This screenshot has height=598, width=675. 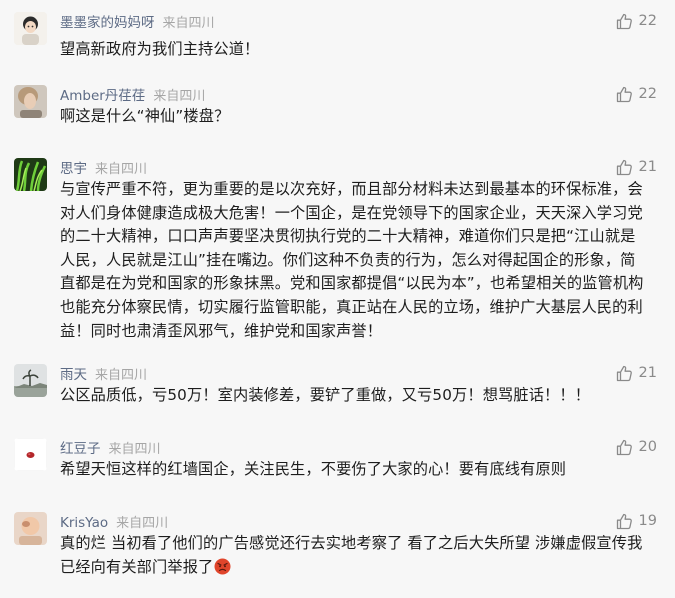 I want to click on commenter-name: Amber丹荏荏, so click(x=102, y=96).